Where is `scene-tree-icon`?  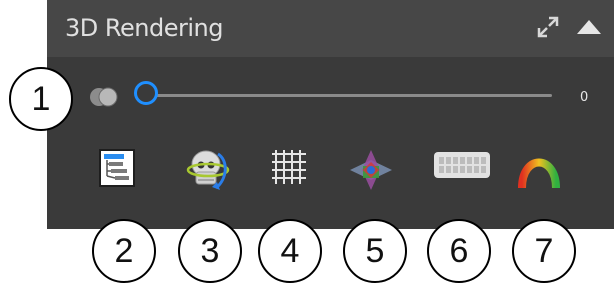
scene-tree-icon is located at coordinates (117, 168).